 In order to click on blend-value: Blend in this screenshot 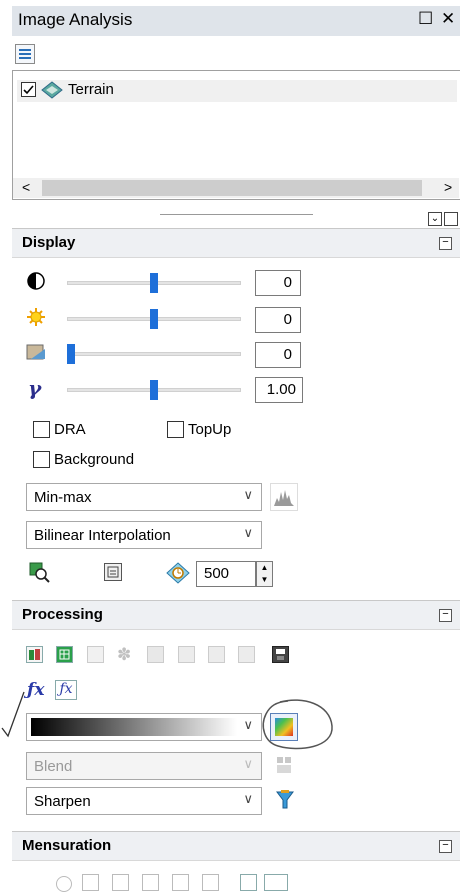, I will do `click(53, 766)`.